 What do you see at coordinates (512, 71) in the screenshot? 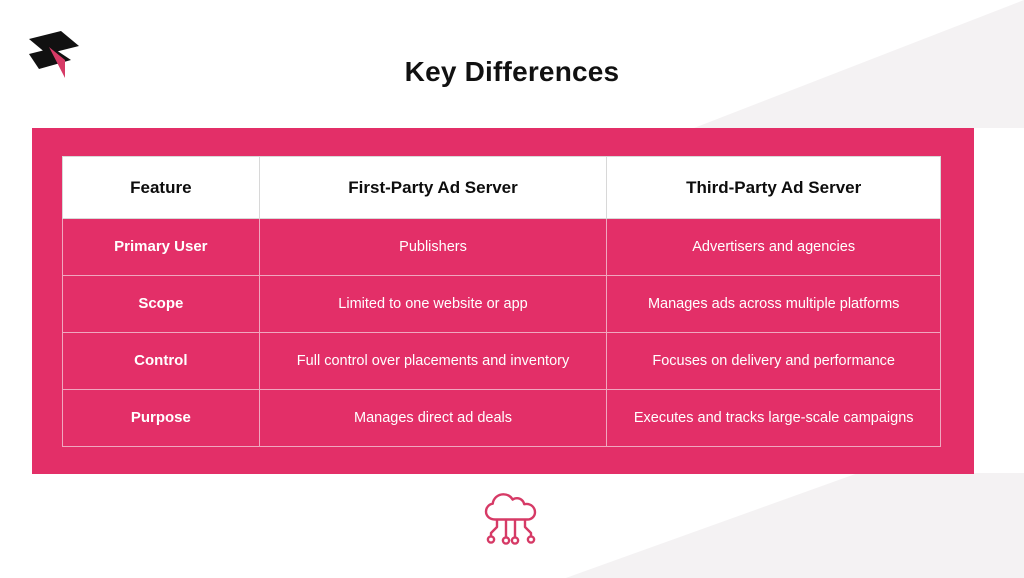
I see `page-title: Key Differences` at bounding box center [512, 71].